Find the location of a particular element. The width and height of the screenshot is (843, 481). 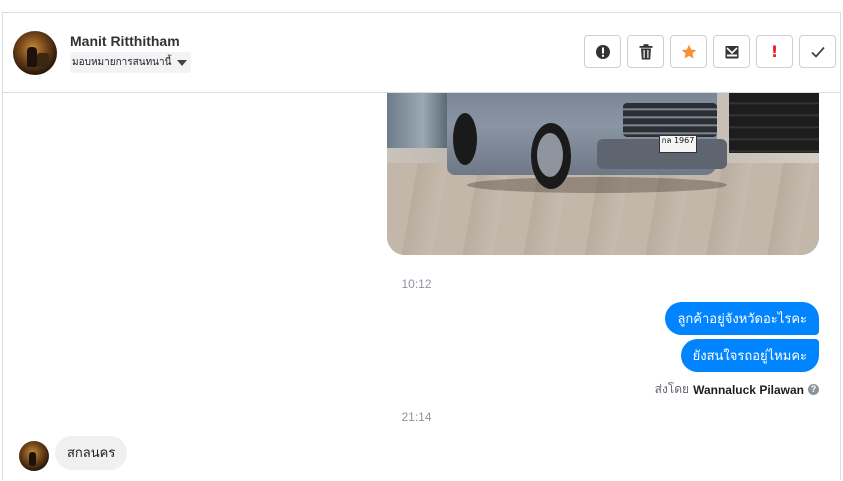

assign-label: มอบหมายการสนทนานี้ is located at coordinates (122, 62).